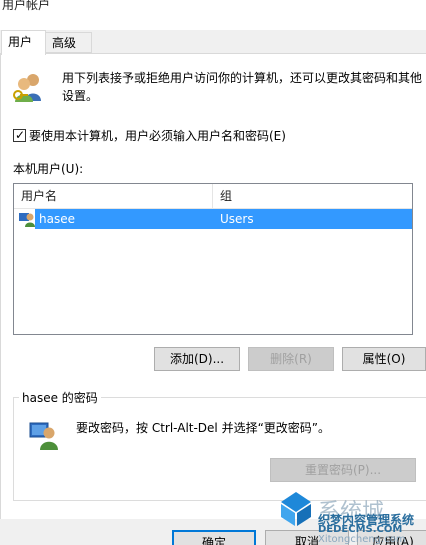 This screenshot has height=545, width=426. Describe the element at coordinates (213, 15) in the screenshot. I see `title-bar: 用户帐户` at that location.